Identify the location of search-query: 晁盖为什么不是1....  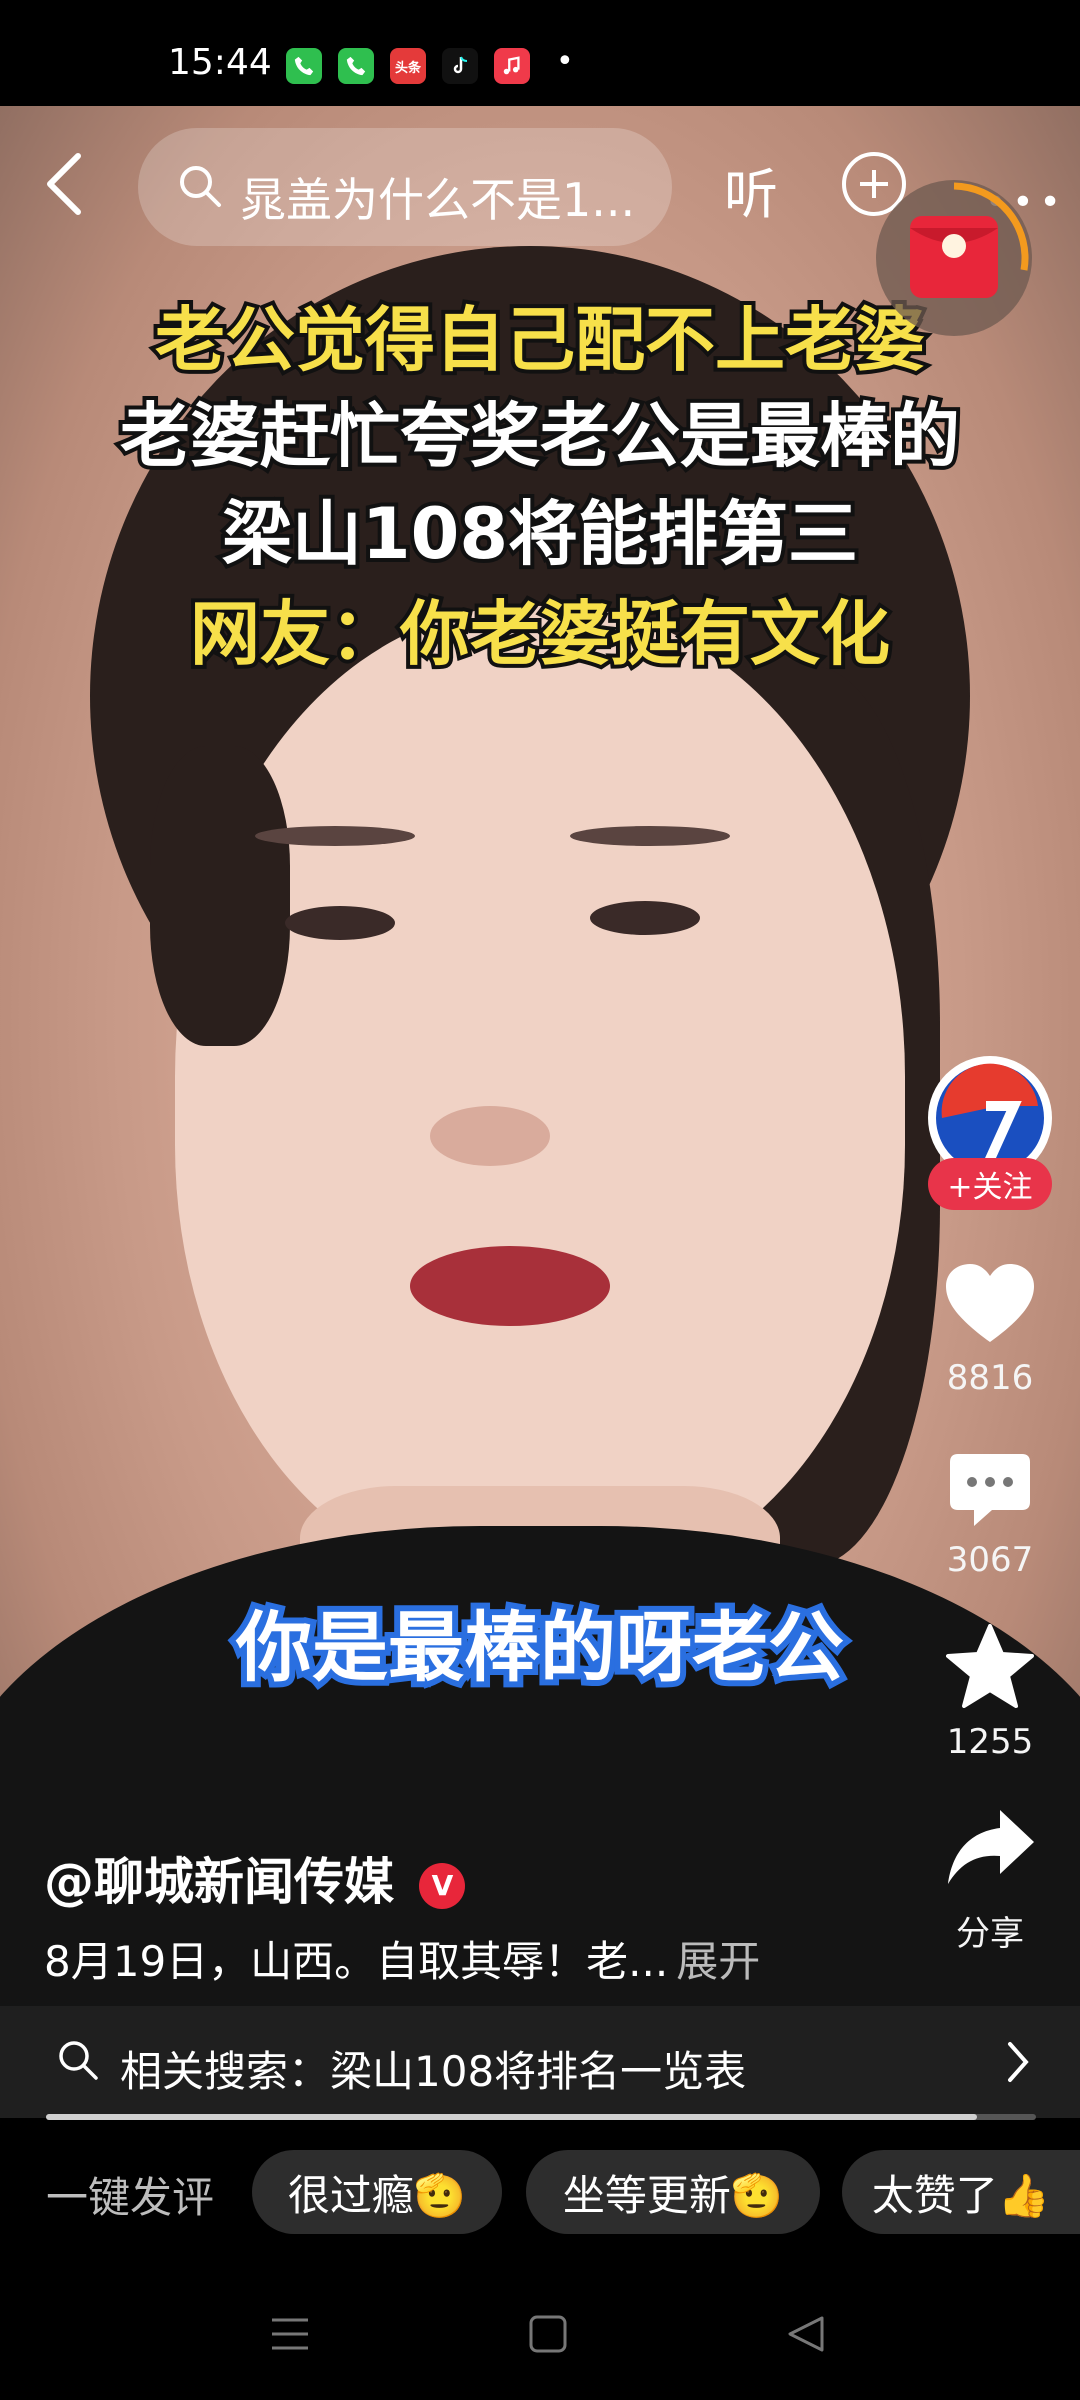
(438, 200).